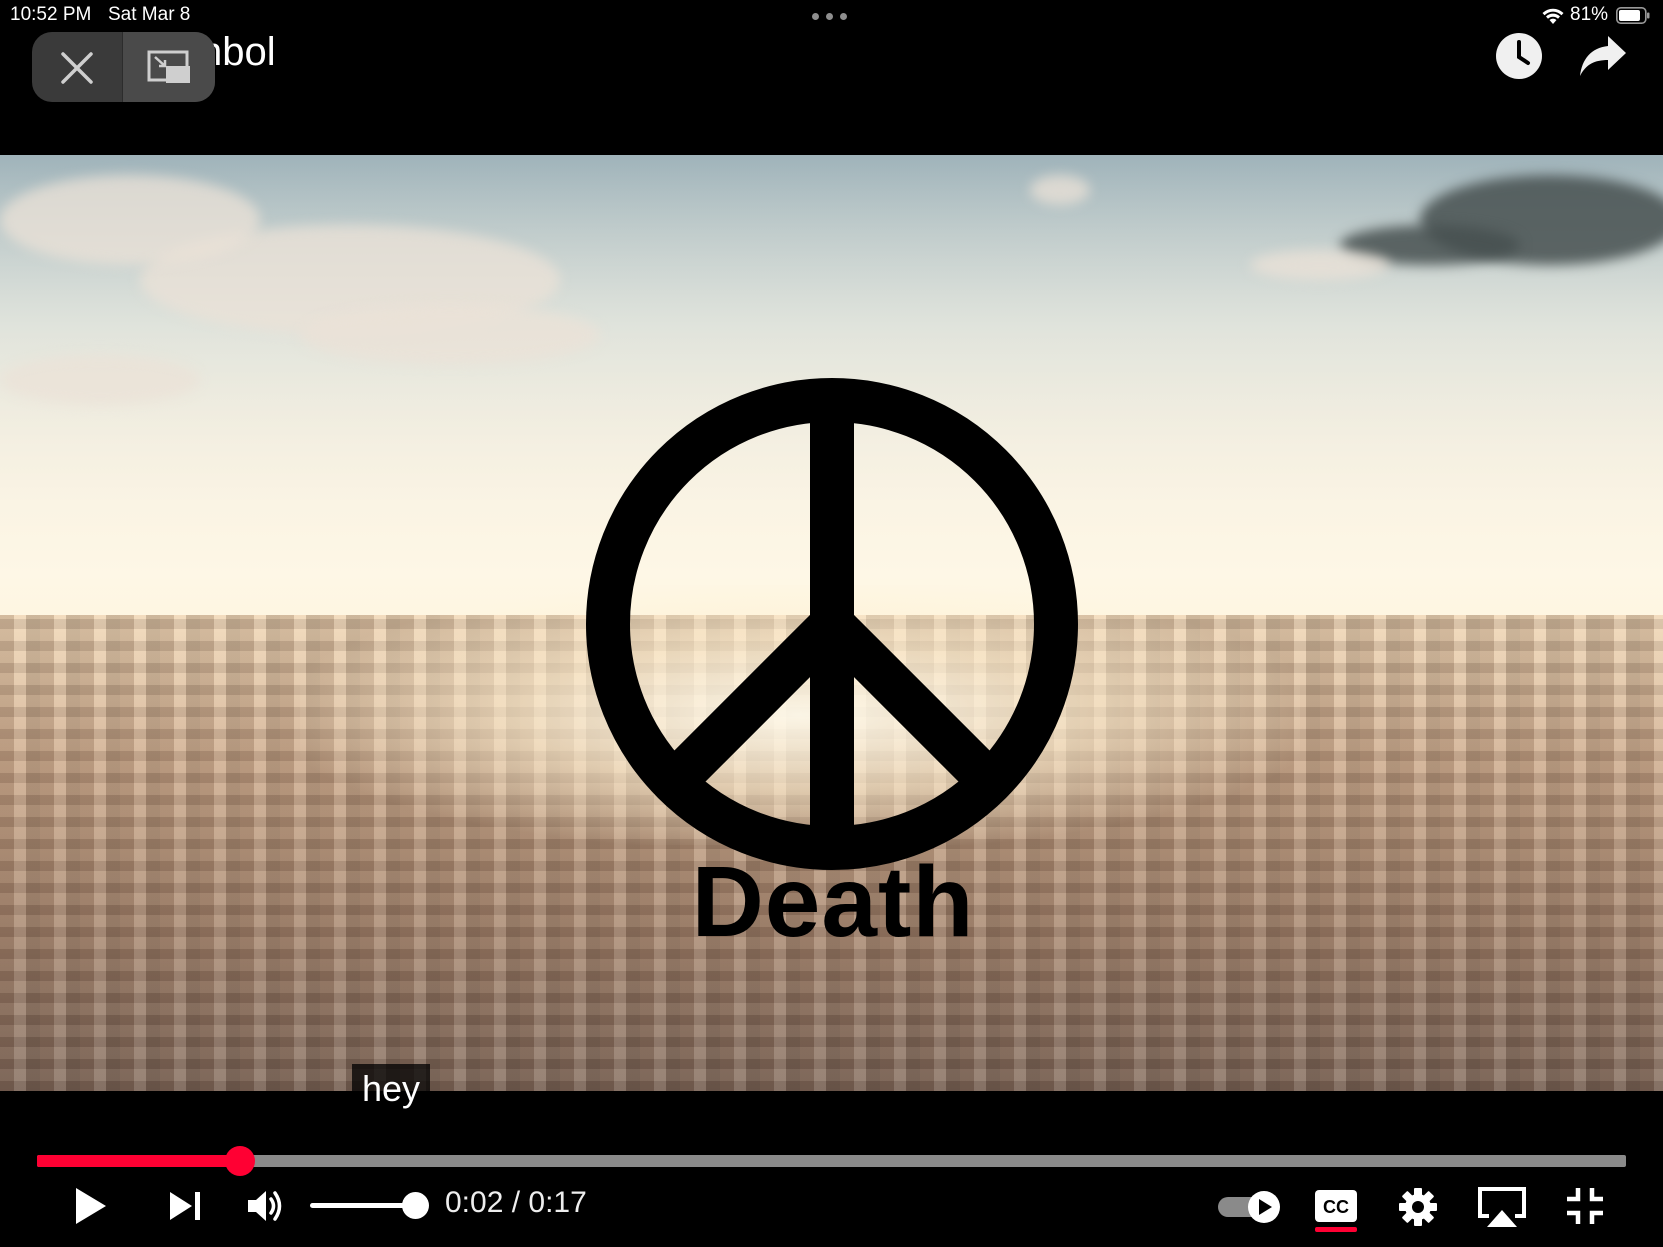 Image resolution: width=1663 pixels, height=1247 pixels. I want to click on cc-icon: CC, so click(1336, 1206).